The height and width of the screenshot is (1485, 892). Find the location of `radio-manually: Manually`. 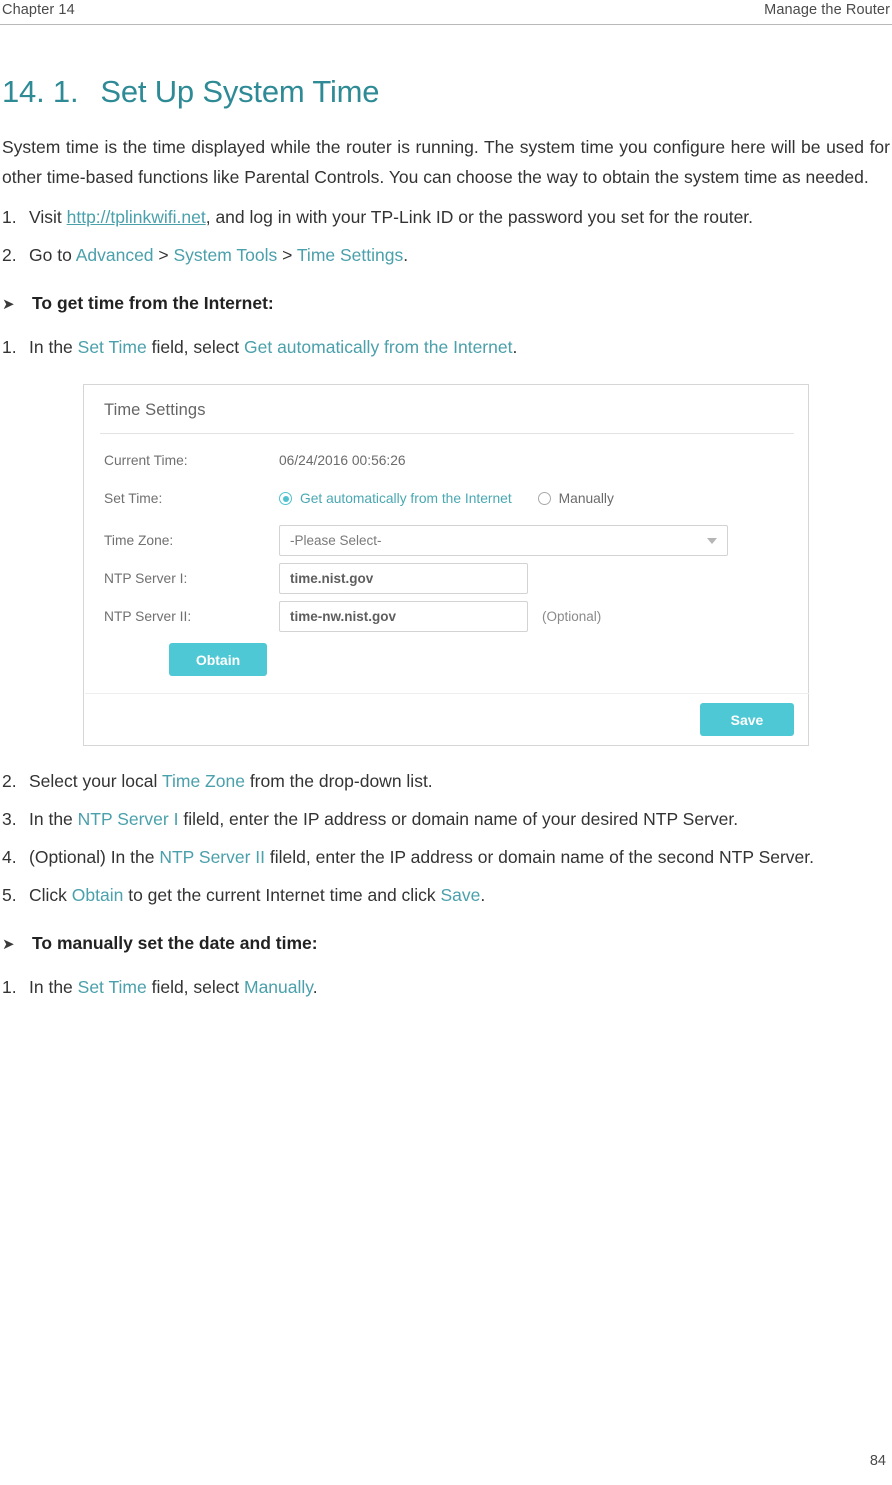

radio-manually: Manually is located at coordinates (588, 498).